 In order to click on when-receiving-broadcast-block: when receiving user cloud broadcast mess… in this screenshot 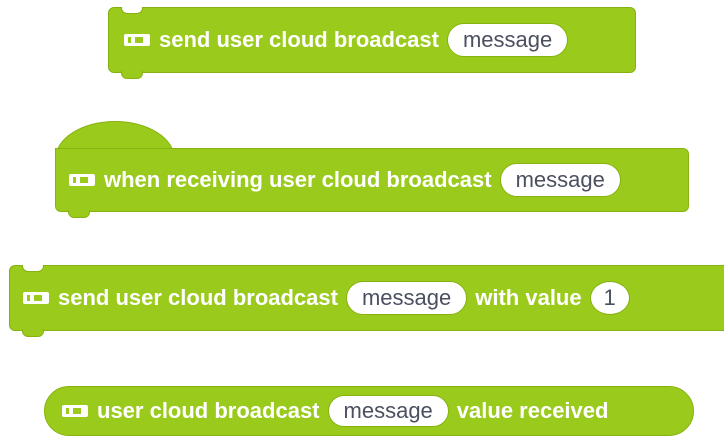, I will do `click(372, 183)`.